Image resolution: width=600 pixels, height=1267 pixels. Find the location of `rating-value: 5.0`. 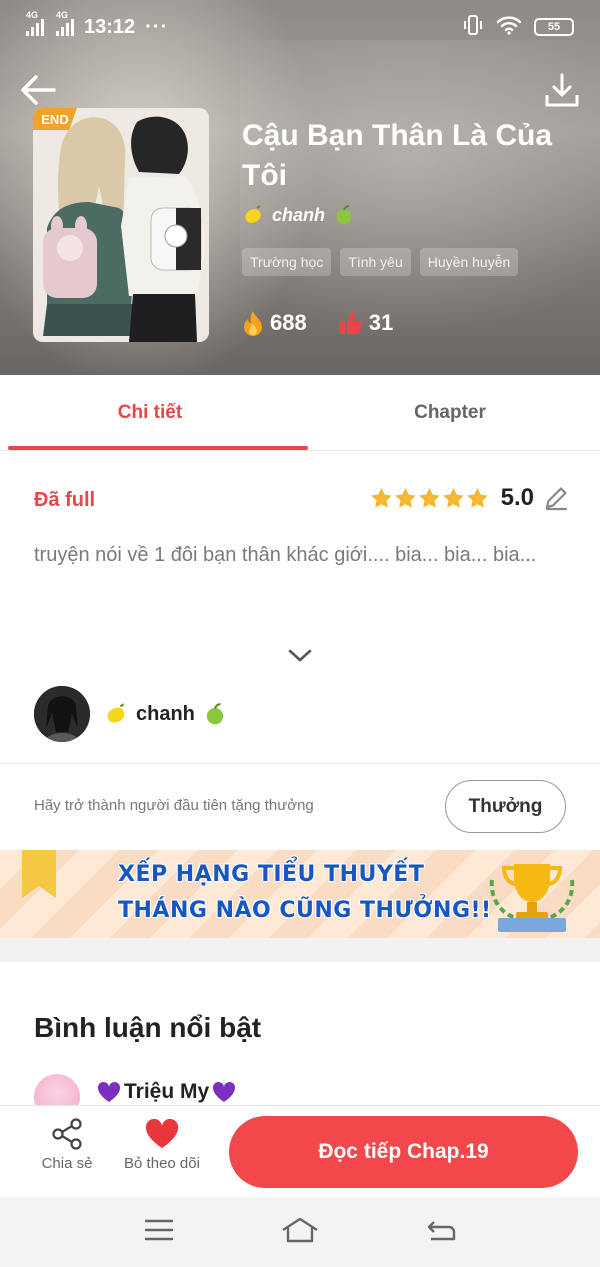

rating-value: 5.0 is located at coordinates (517, 497).